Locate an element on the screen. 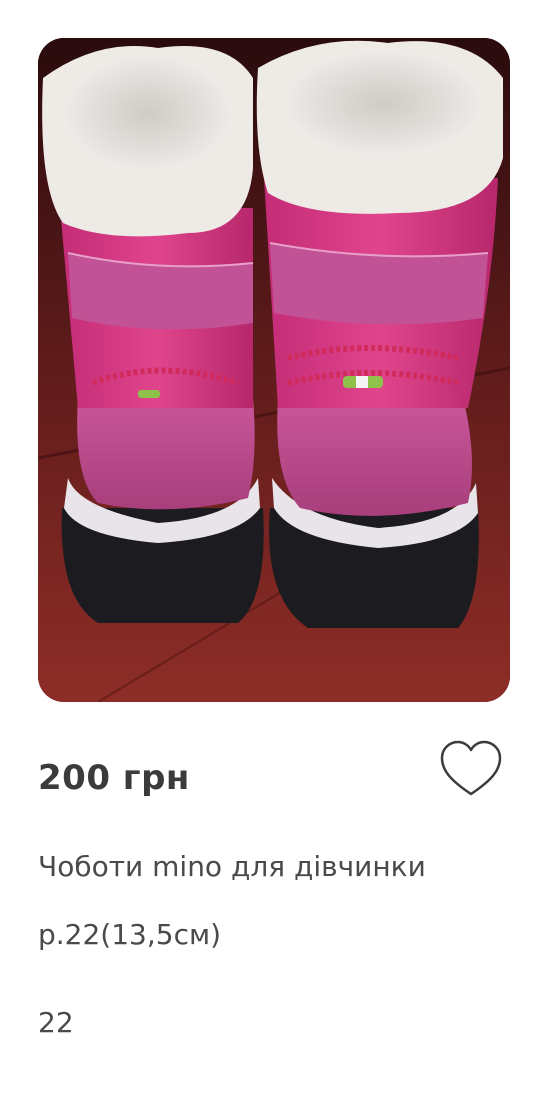  product-title: Чоботи mino для дівчинки is located at coordinates (232, 866).